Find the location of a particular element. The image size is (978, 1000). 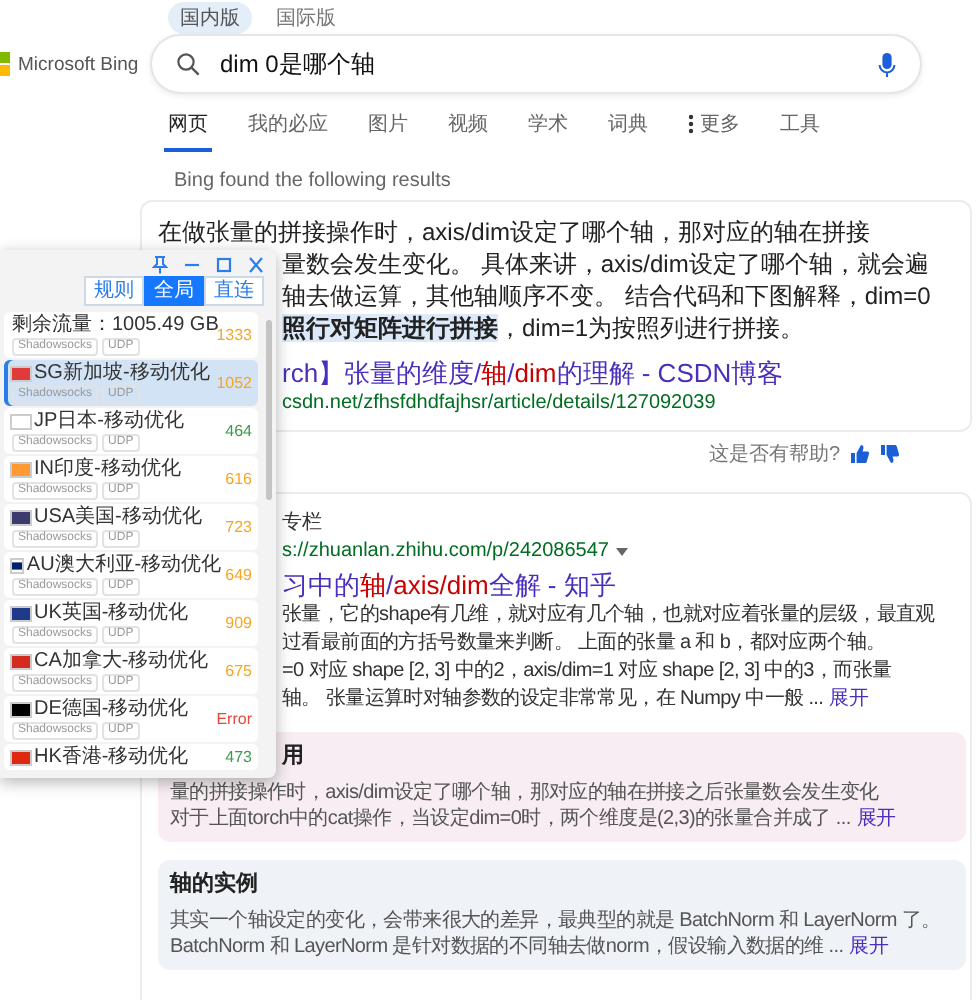

server-name: IN印度-移动优化 is located at coordinates (107, 469).